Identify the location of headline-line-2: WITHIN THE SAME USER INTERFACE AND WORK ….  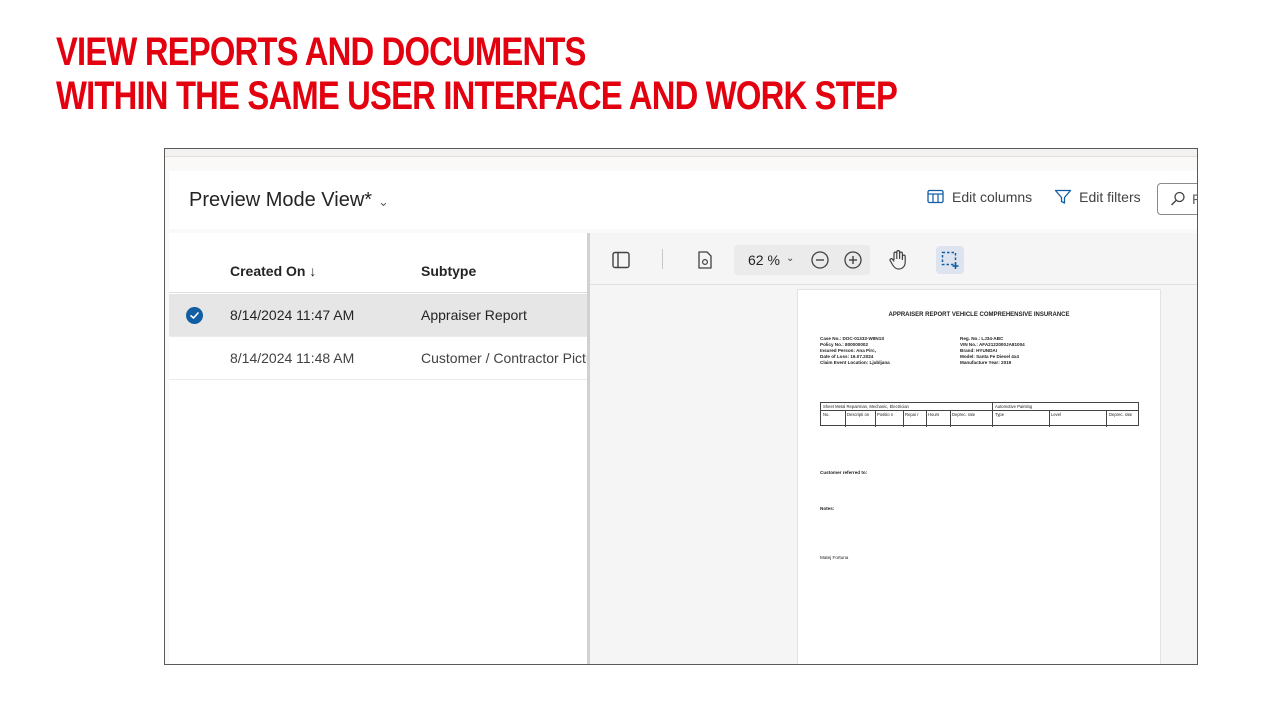
(477, 96).